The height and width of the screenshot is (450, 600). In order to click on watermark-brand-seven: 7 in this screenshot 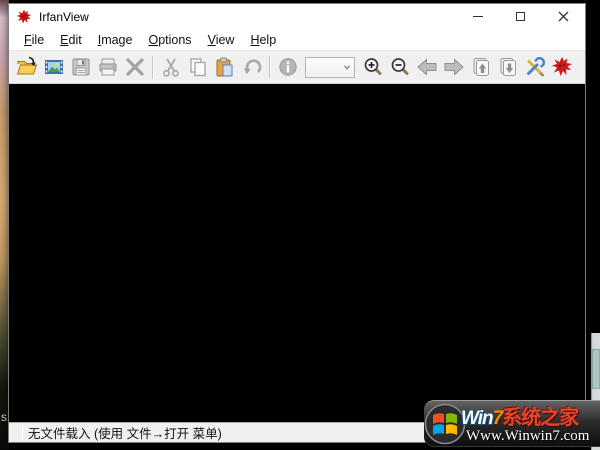, I will do `click(498, 418)`.